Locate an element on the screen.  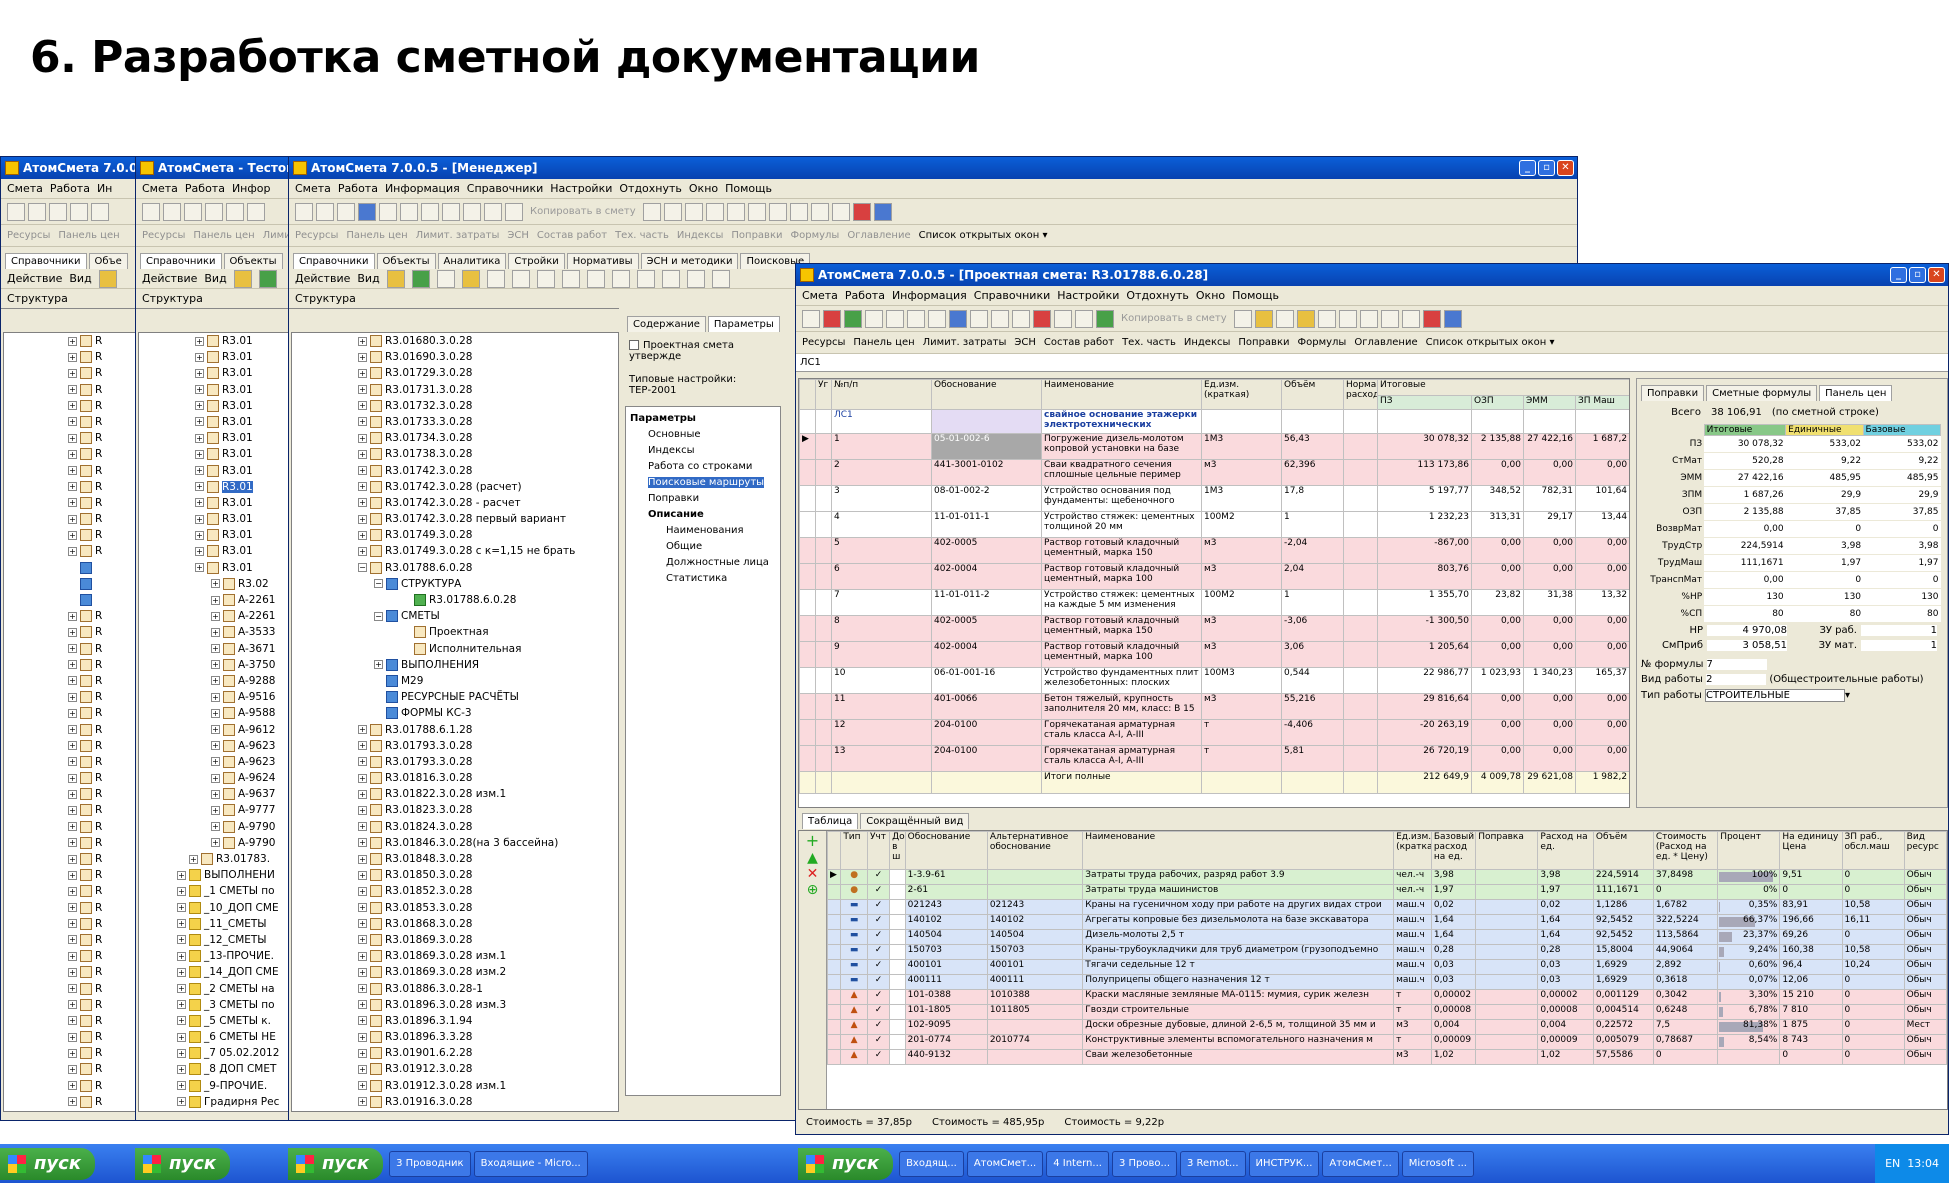
grid-cell: 111,1671 is located at coordinates (1623, 892).